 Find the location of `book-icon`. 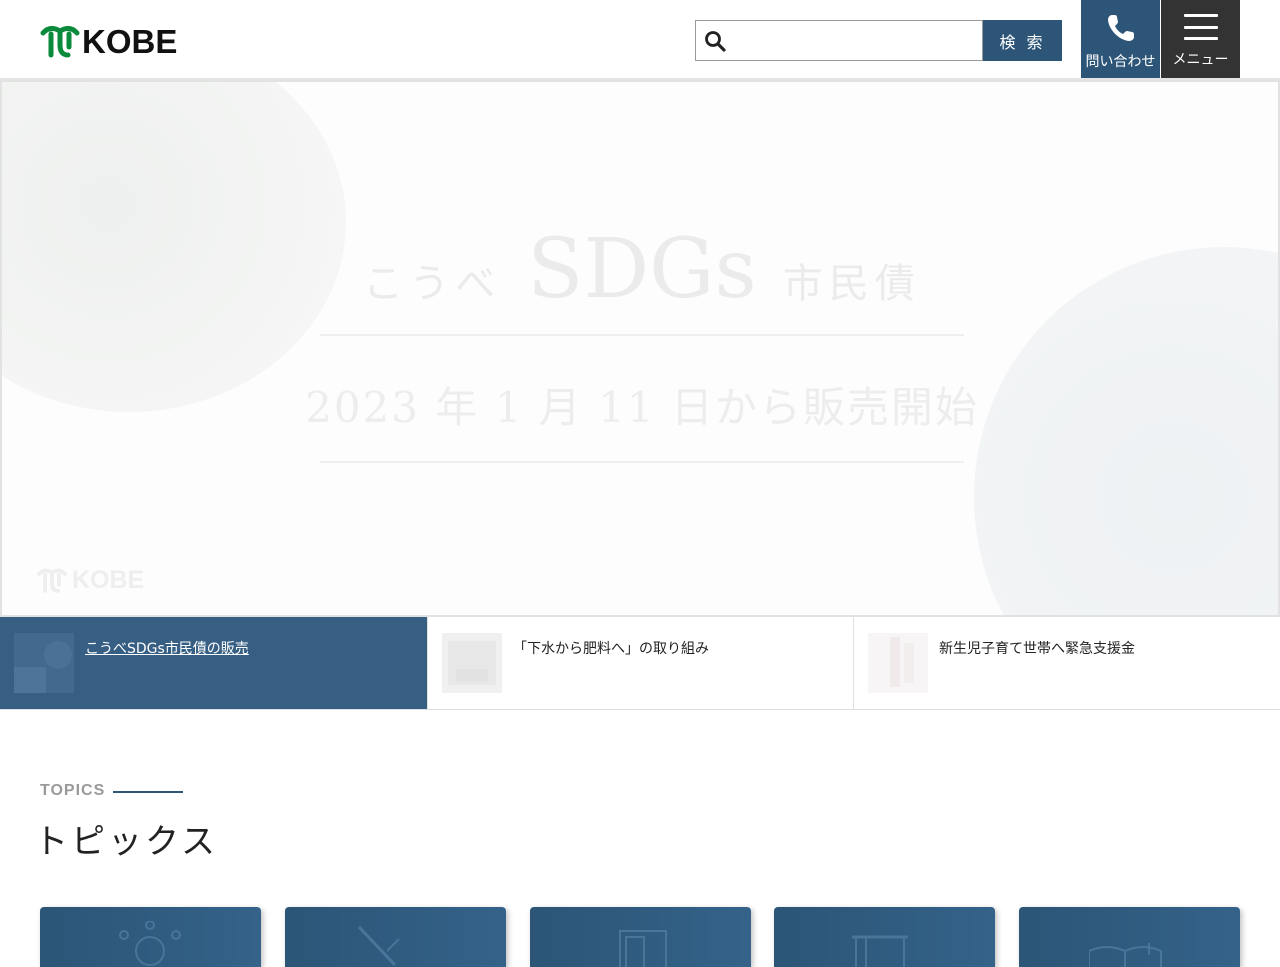

book-icon is located at coordinates (1125, 955).